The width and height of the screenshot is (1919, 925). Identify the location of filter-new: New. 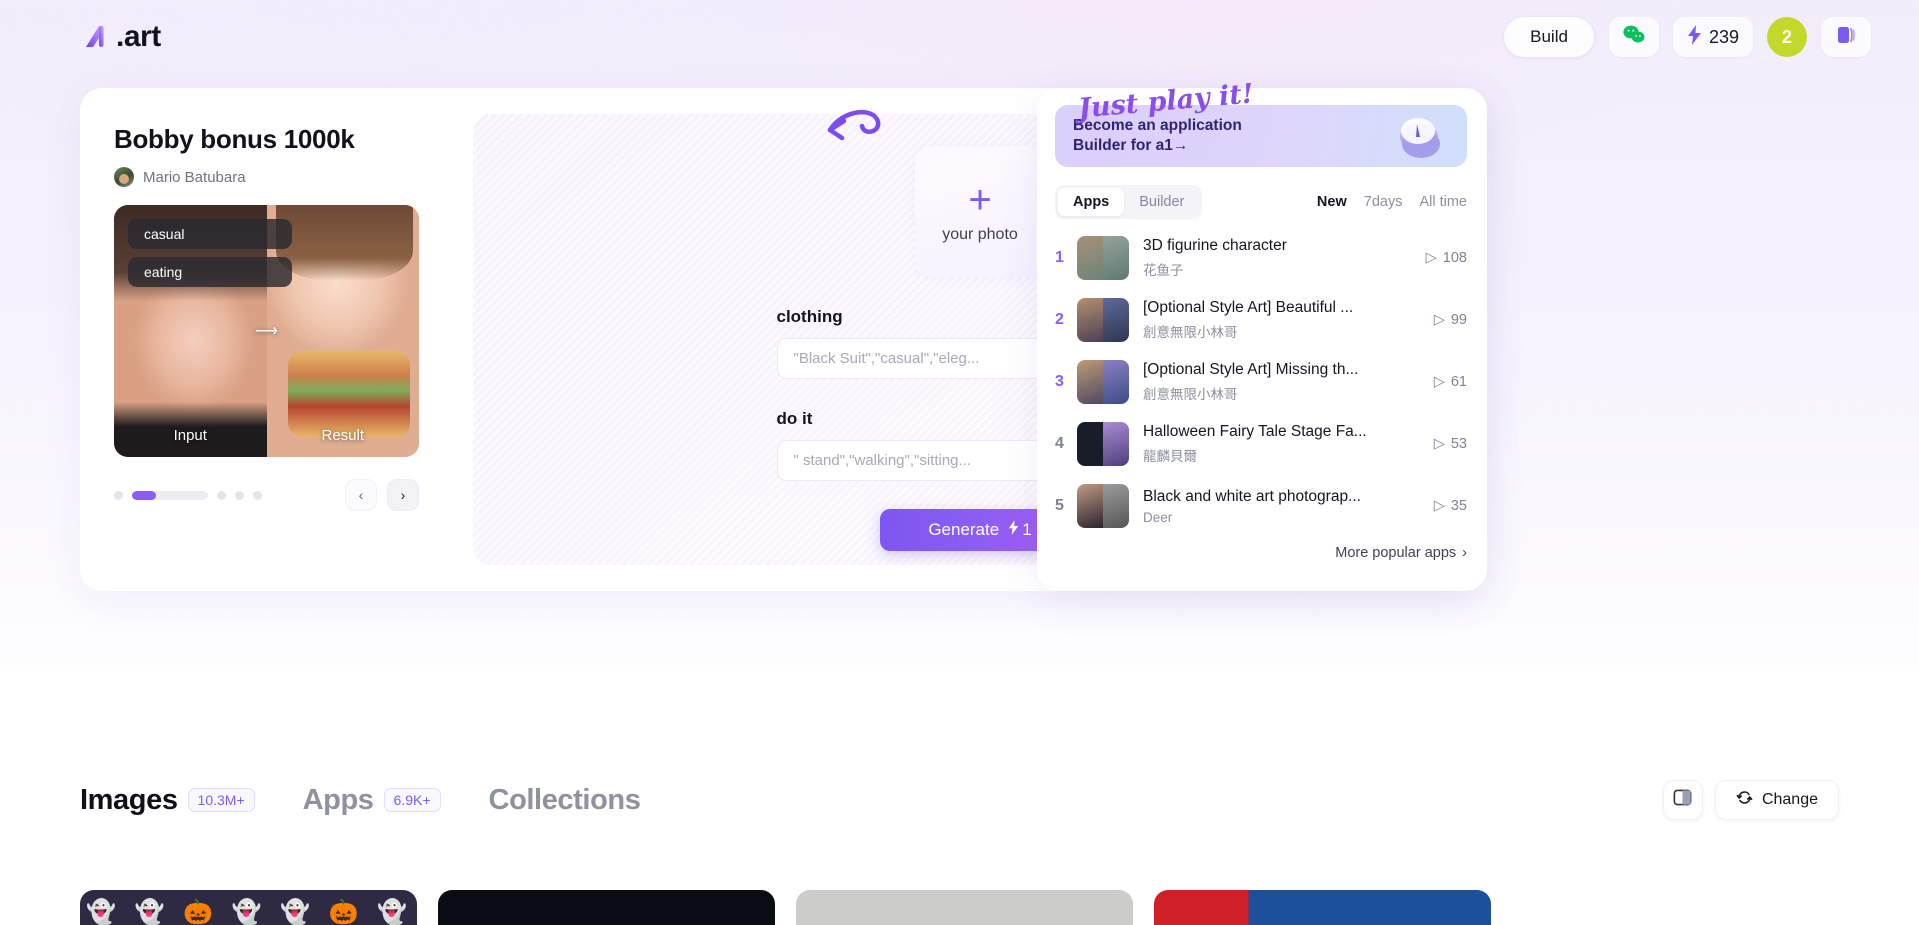
(1332, 202).